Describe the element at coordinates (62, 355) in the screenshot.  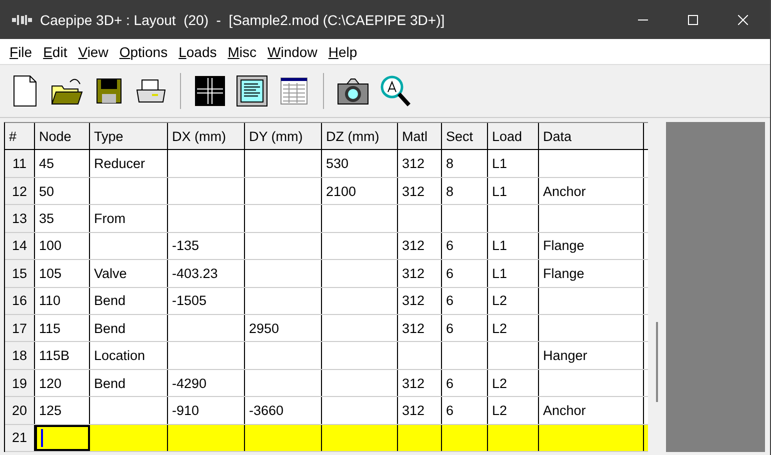
I see `table-cell: 115B` at that location.